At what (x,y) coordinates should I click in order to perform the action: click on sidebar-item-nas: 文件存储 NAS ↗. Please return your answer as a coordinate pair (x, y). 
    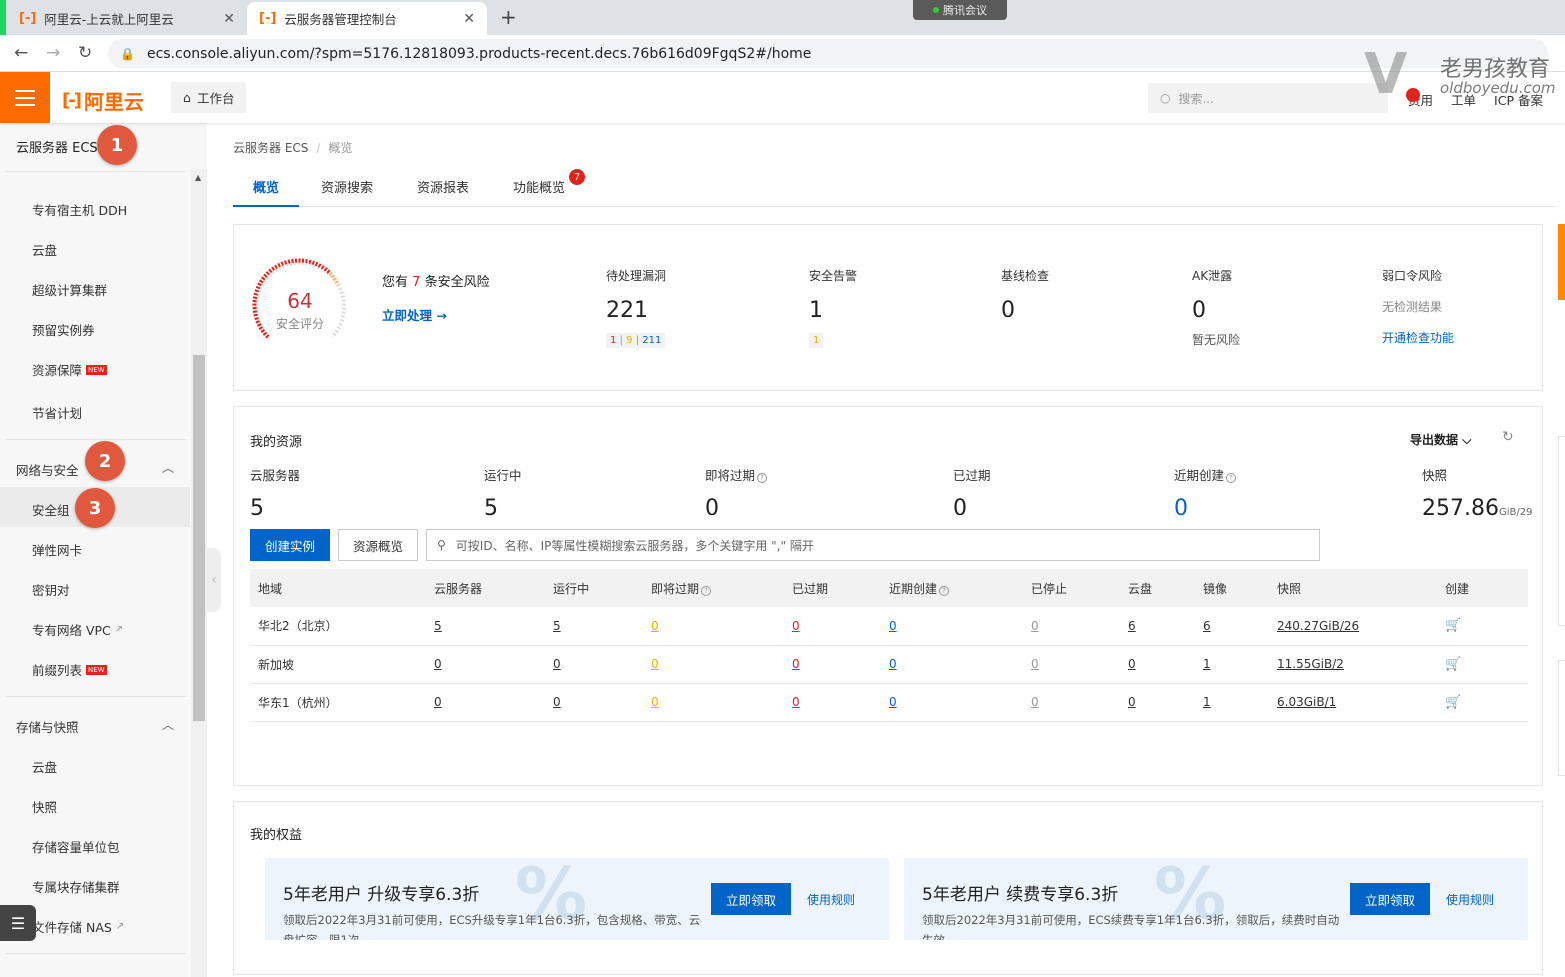
    Looking at the image, I should click on (78, 926).